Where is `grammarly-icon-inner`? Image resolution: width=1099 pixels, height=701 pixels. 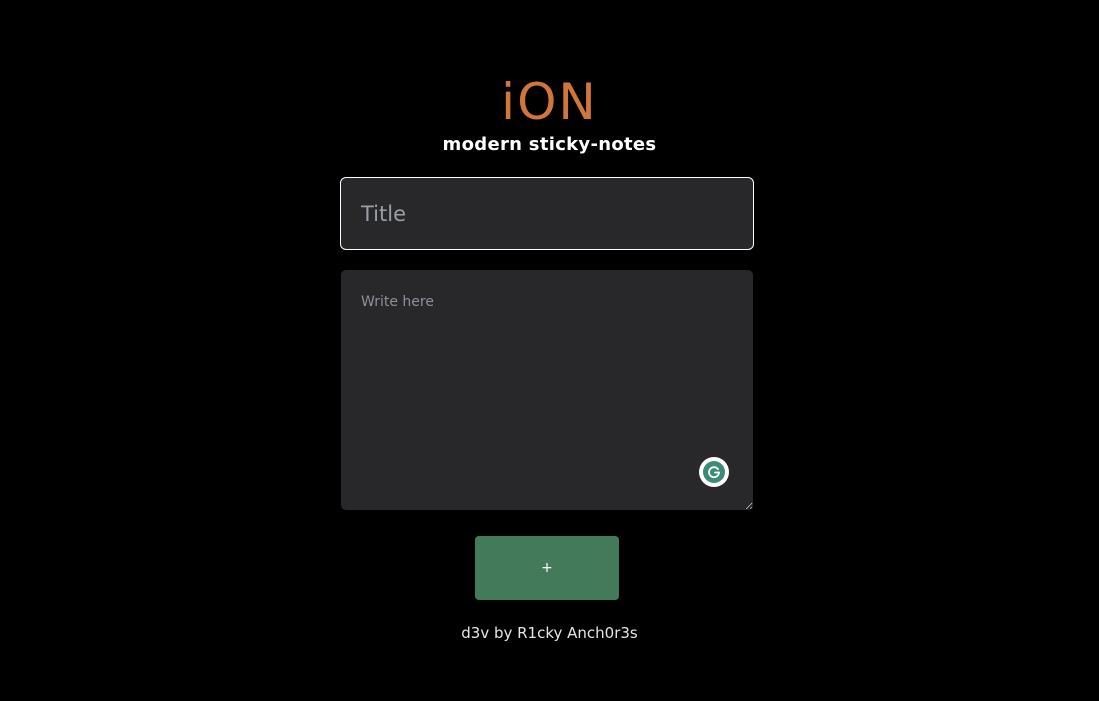
grammarly-icon-inner is located at coordinates (714, 472).